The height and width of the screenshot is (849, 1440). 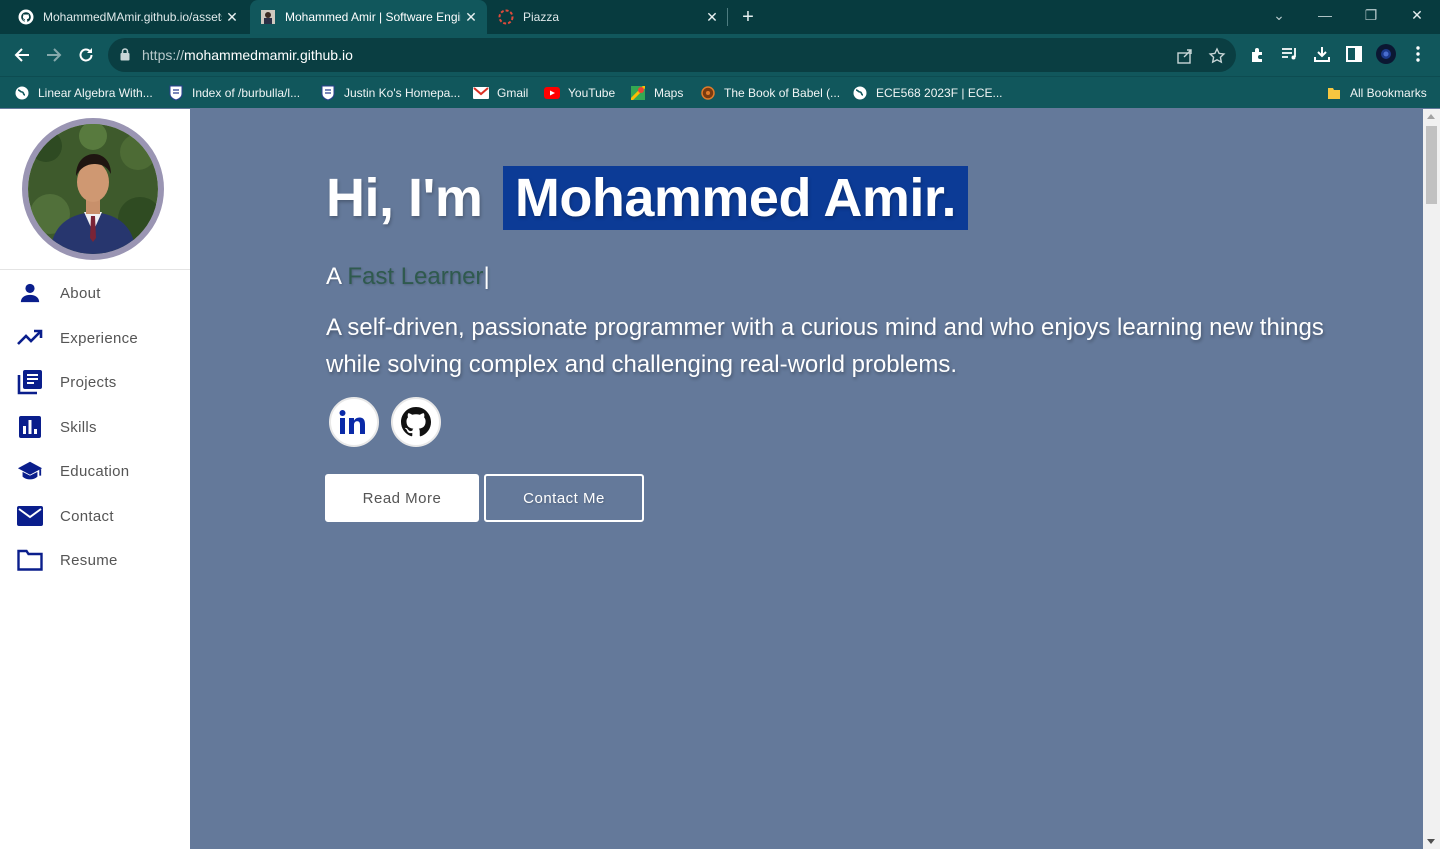 I want to click on back-arrow-icon, so click(x=21, y=55).